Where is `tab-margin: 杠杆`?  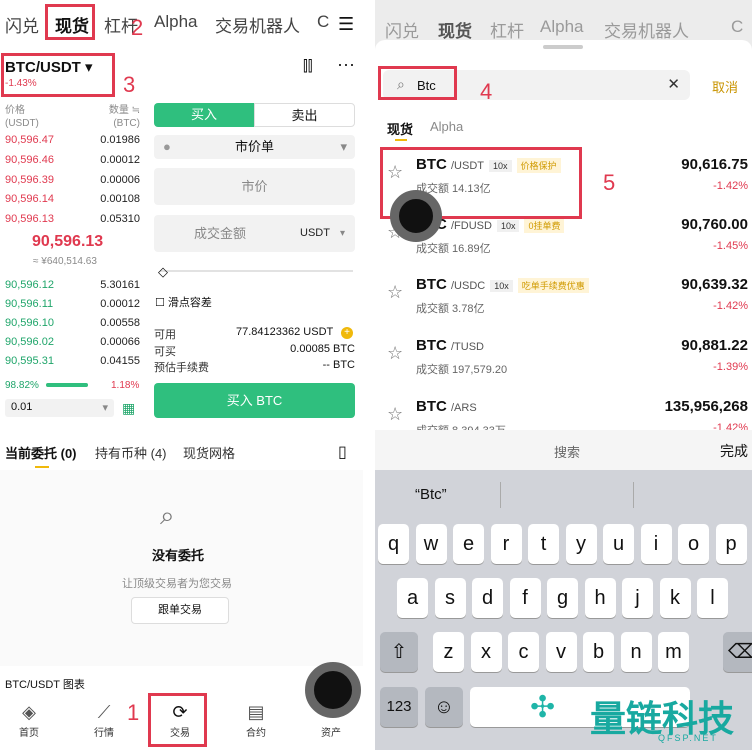 tab-margin: 杠杆 is located at coordinates (507, 31).